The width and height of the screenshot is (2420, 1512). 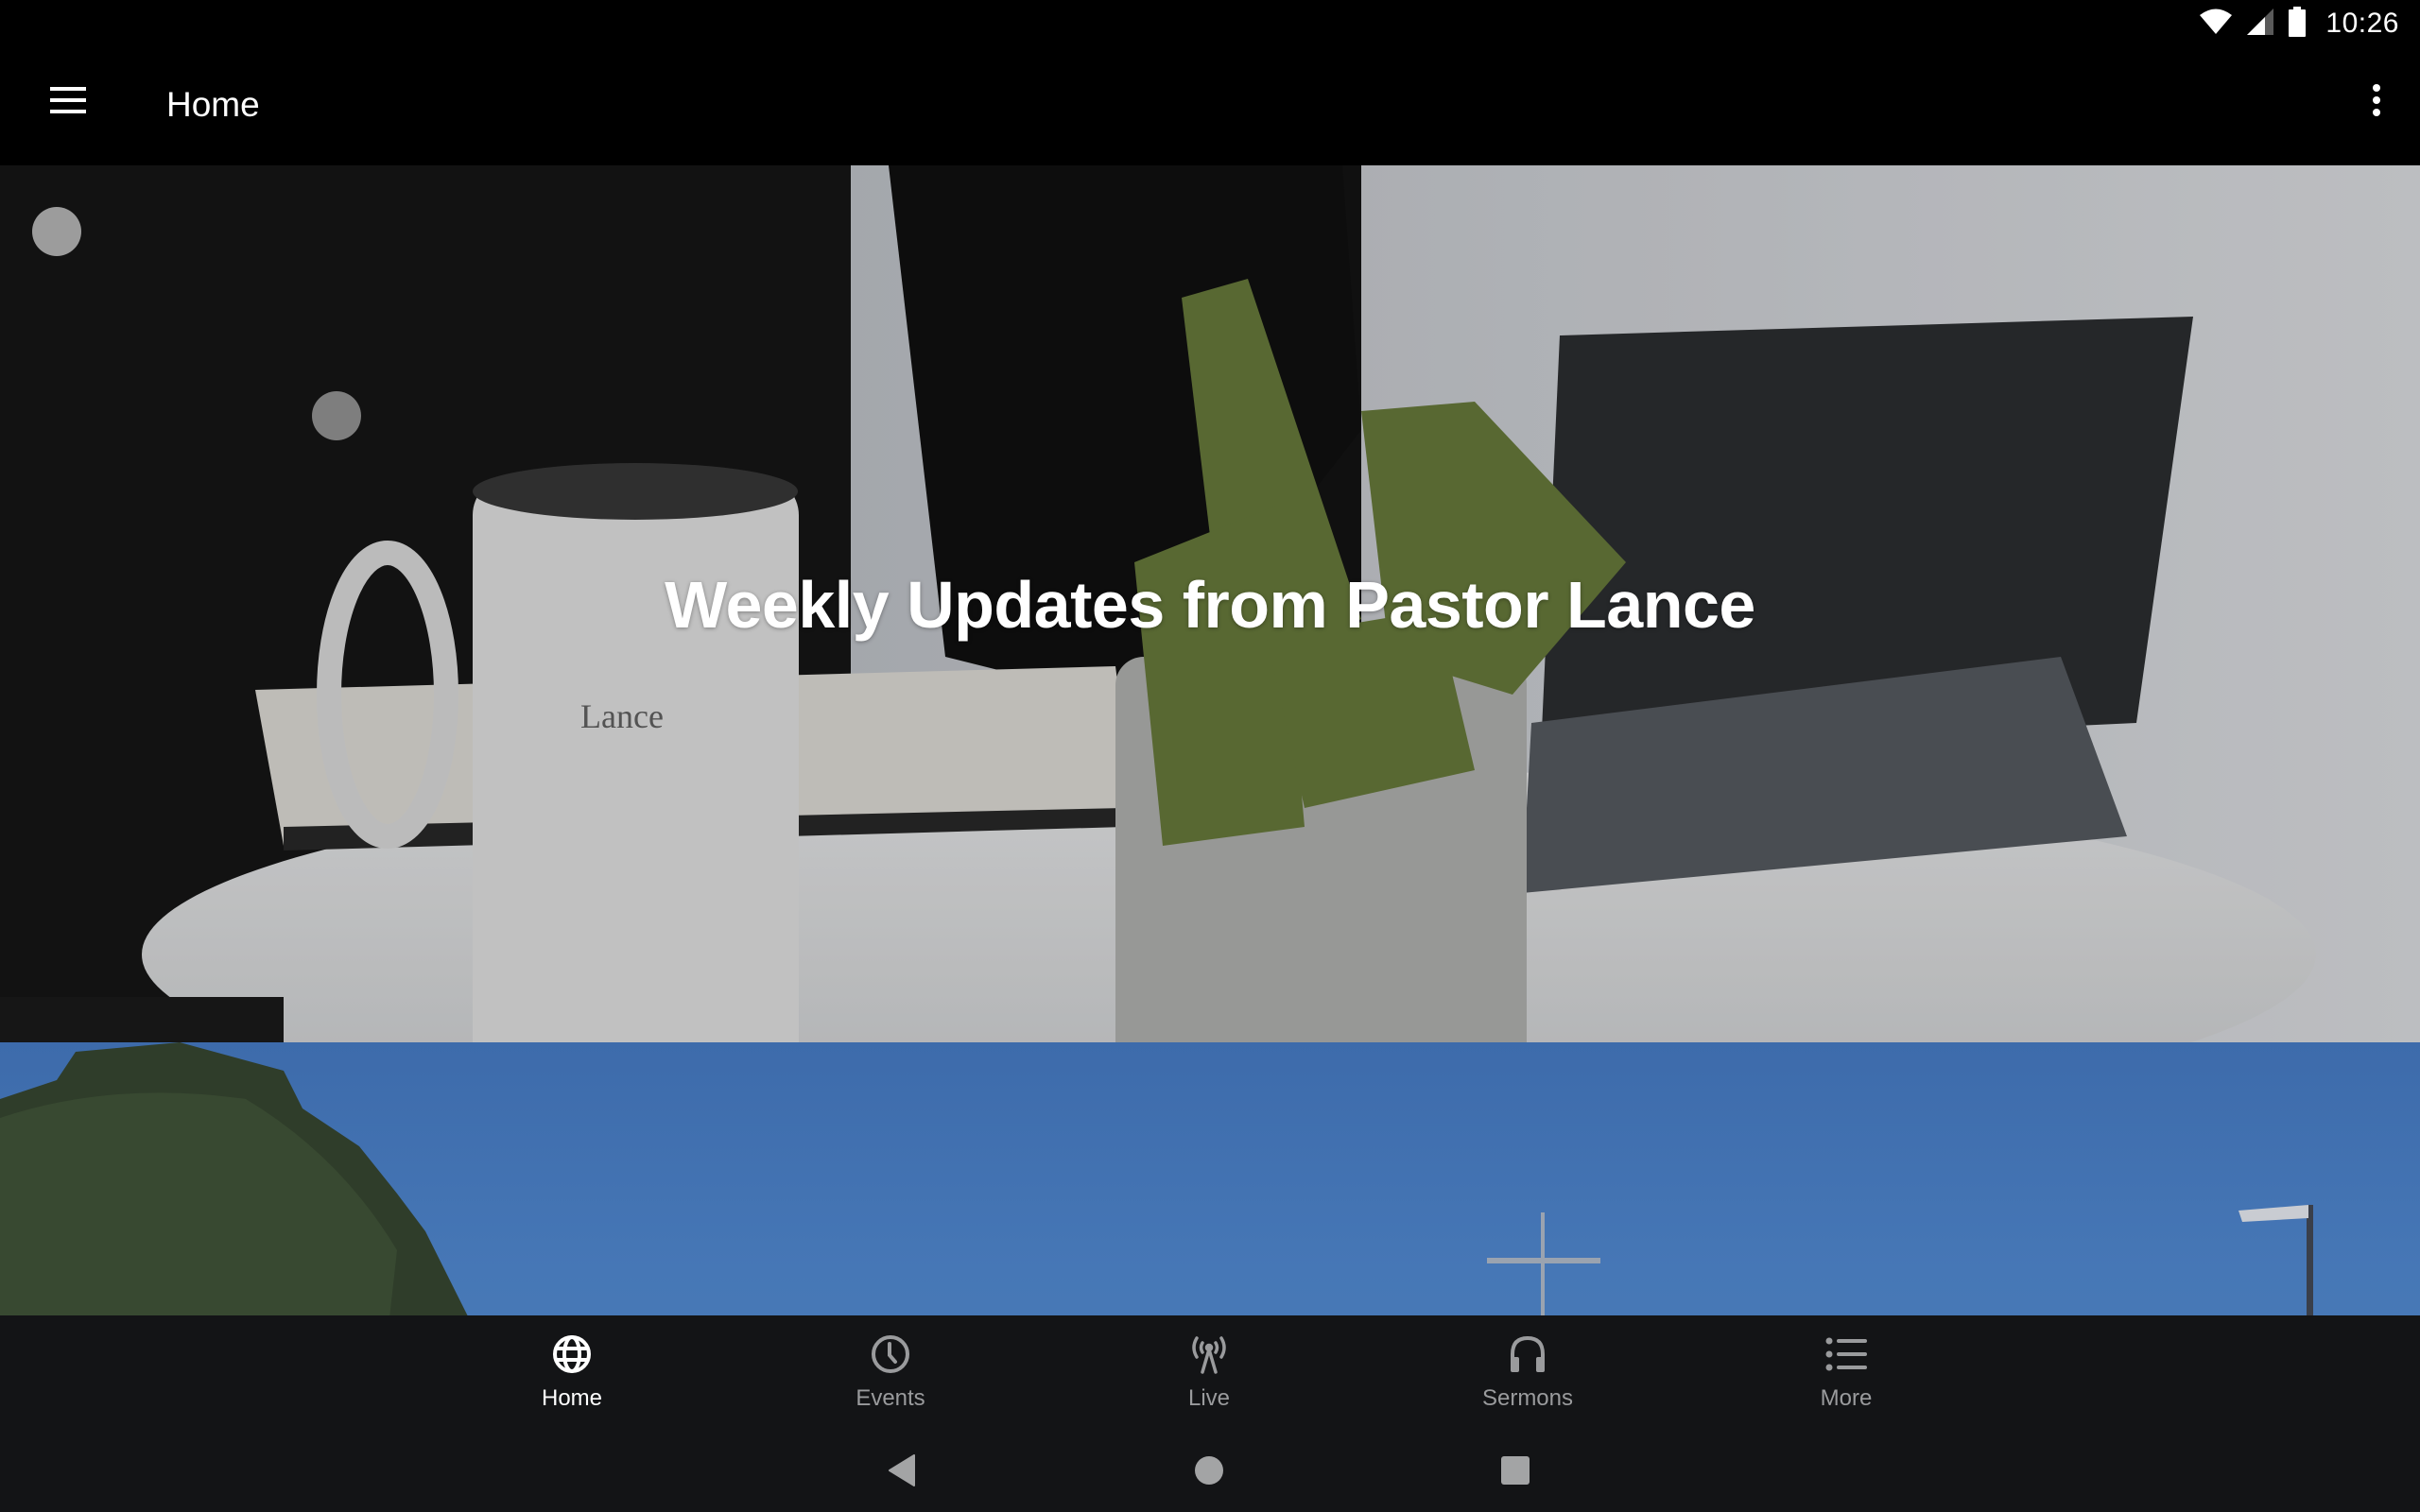 I want to click on more-vert-icon, so click(x=2376, y=102).